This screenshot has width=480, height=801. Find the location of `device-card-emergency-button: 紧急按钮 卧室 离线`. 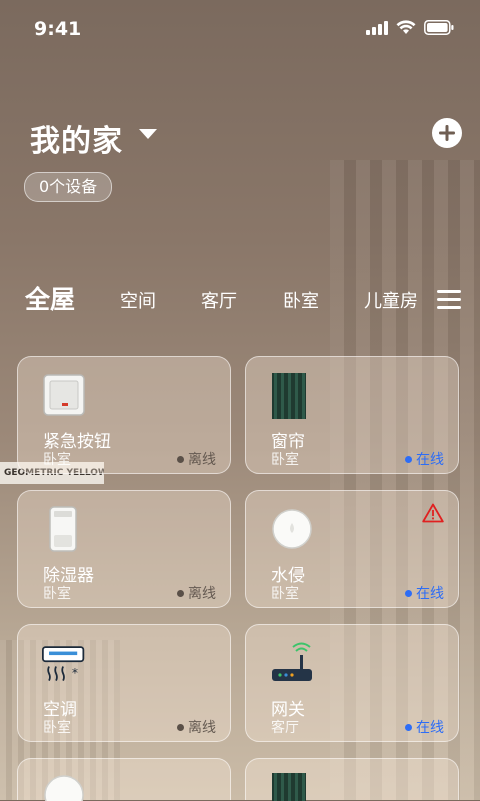

device-card-emergency-button: 紧急按钮 卧室 离线 is located at coordinates (124, 415).